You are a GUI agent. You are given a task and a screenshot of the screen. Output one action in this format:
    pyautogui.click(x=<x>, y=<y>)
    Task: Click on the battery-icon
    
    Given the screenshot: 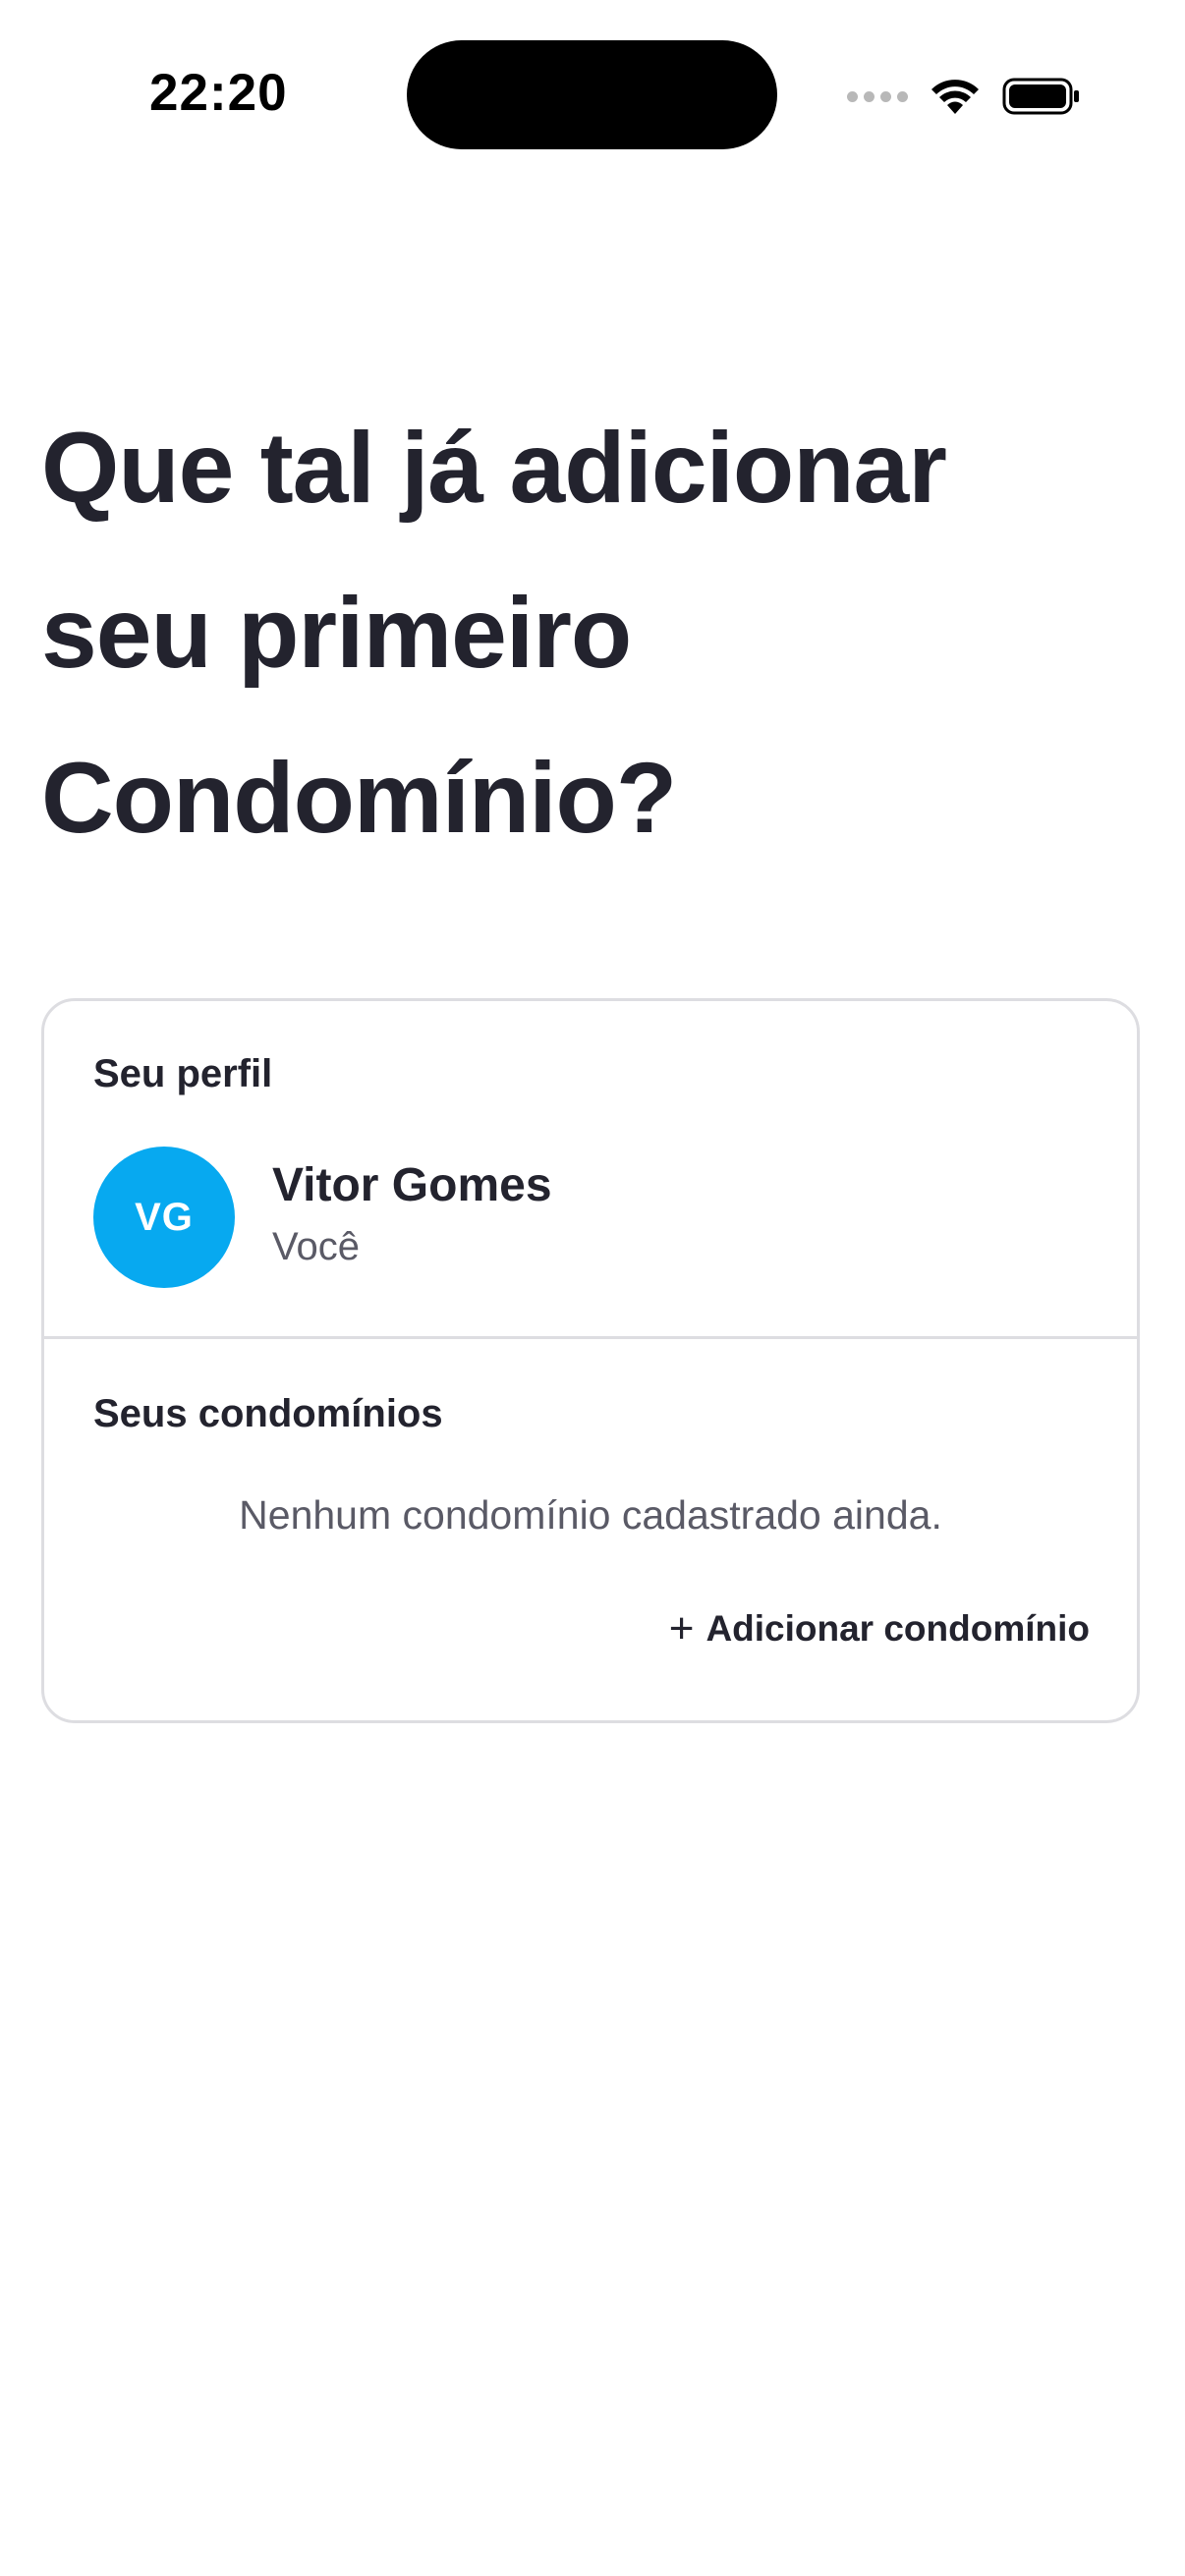 What is the action you would take?
    pyautogui.click(x=1041, y=96)
    